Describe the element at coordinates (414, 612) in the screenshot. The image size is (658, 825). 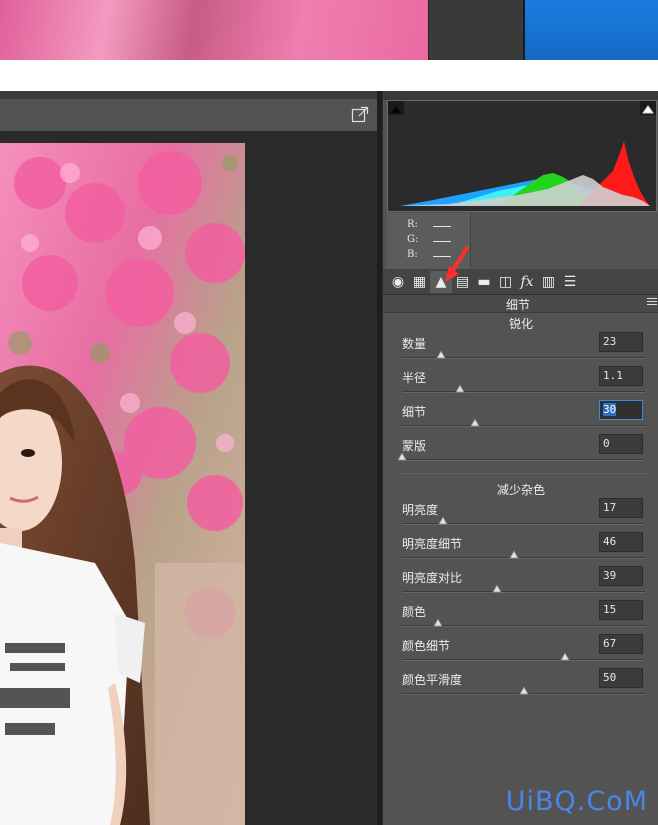
I see `slider-label: 颜色` at that location.